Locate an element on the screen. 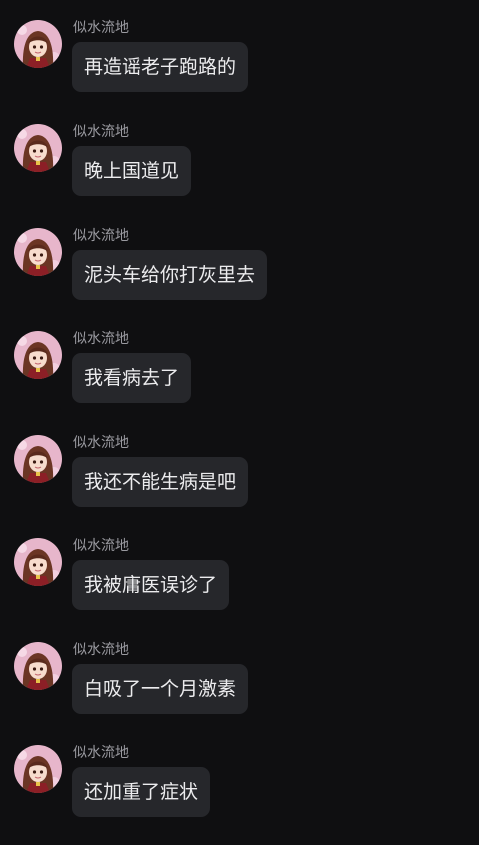 This screenshot has height=845, width=479. message-bubble: 白吸了一个月激素 is located at coordinates (160, 689).